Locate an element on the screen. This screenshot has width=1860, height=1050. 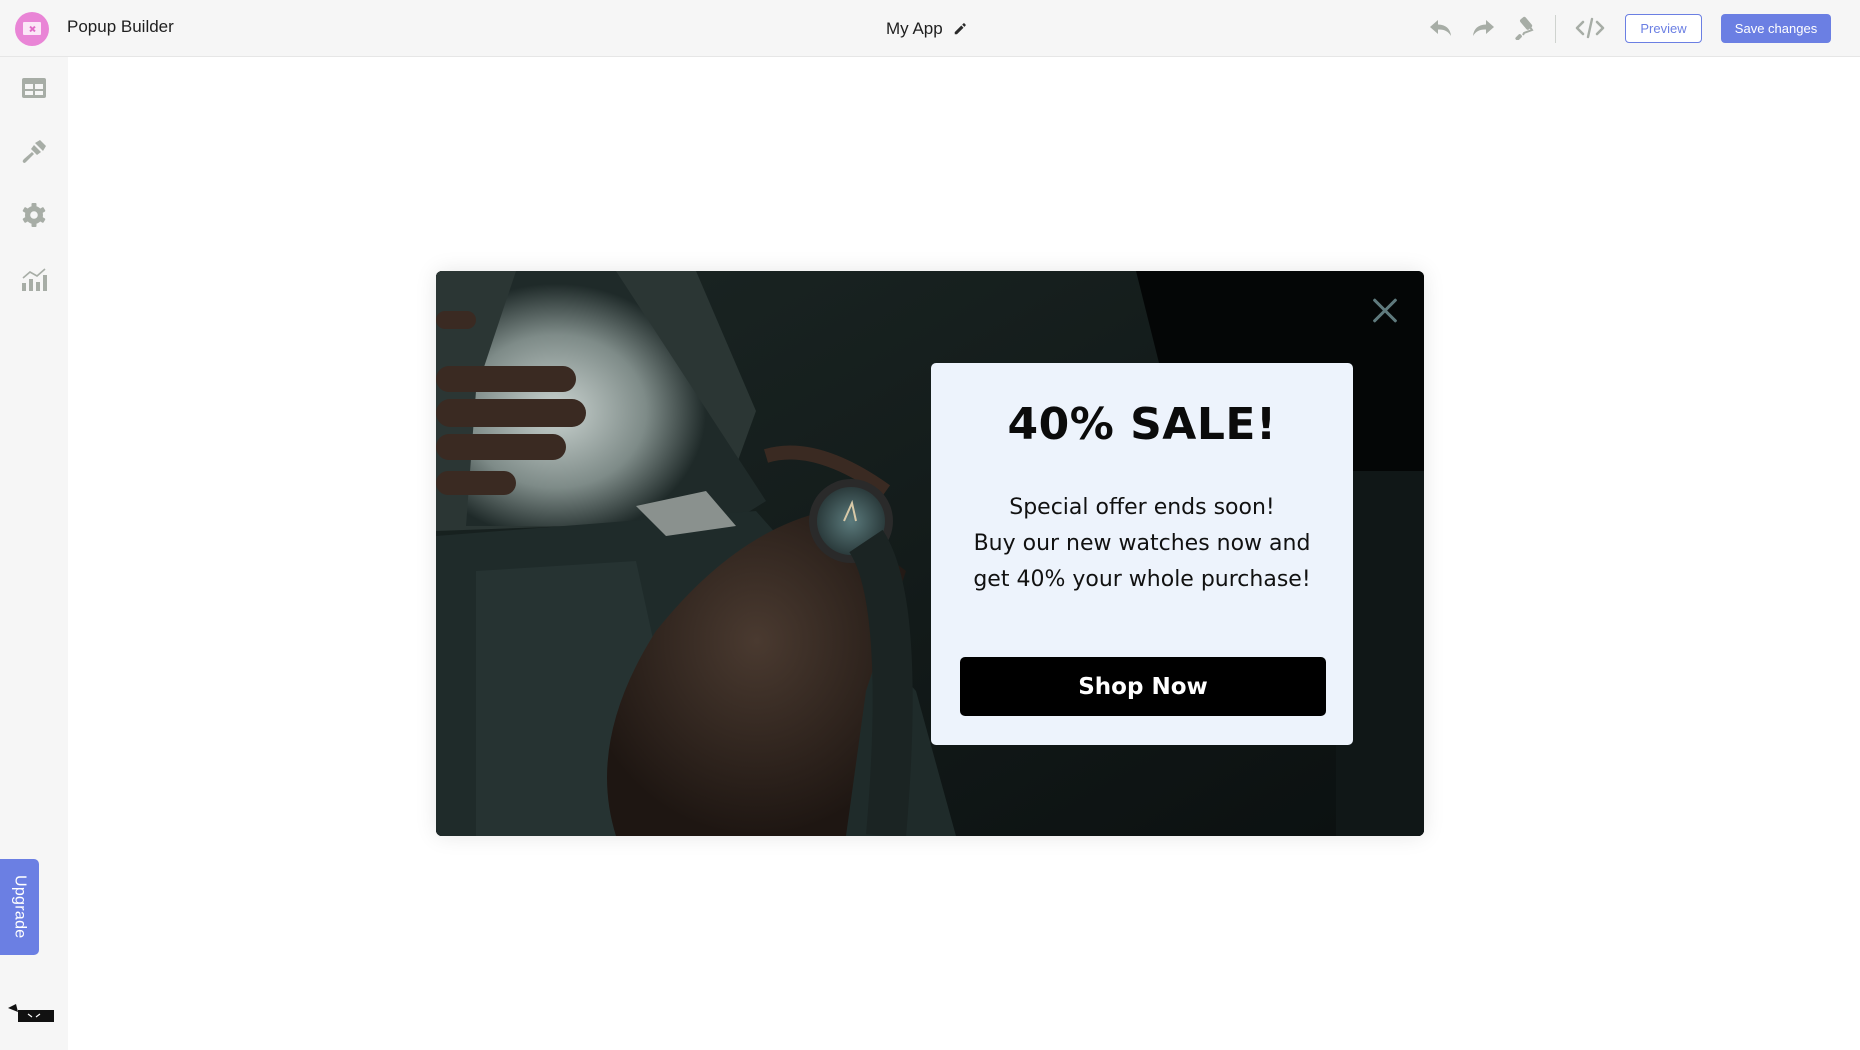
app-logo-icon is located at coordinates (32, 29).